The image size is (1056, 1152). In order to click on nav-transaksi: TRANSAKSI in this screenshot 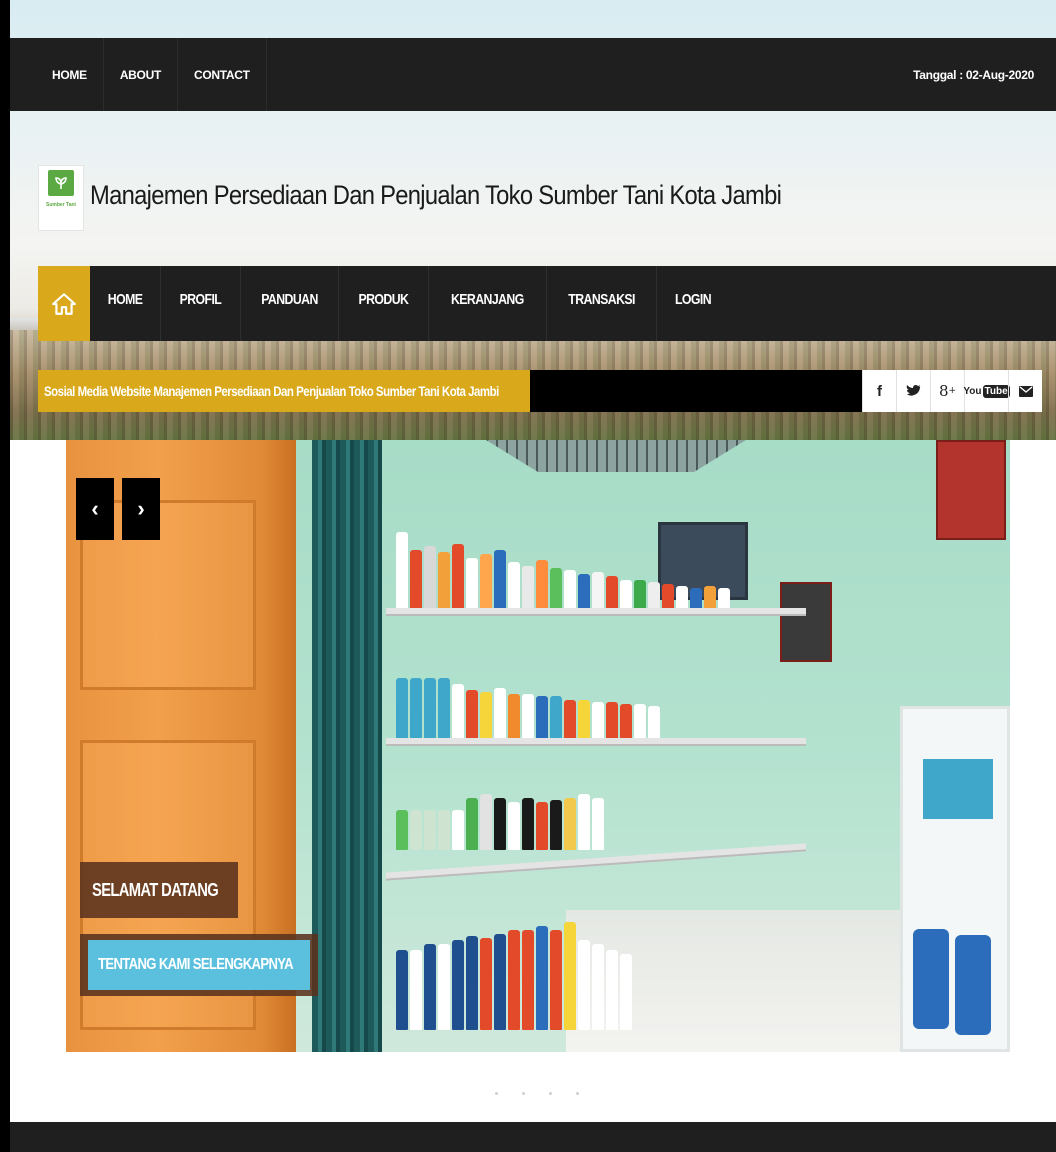, I will do `click(602, 303)`.